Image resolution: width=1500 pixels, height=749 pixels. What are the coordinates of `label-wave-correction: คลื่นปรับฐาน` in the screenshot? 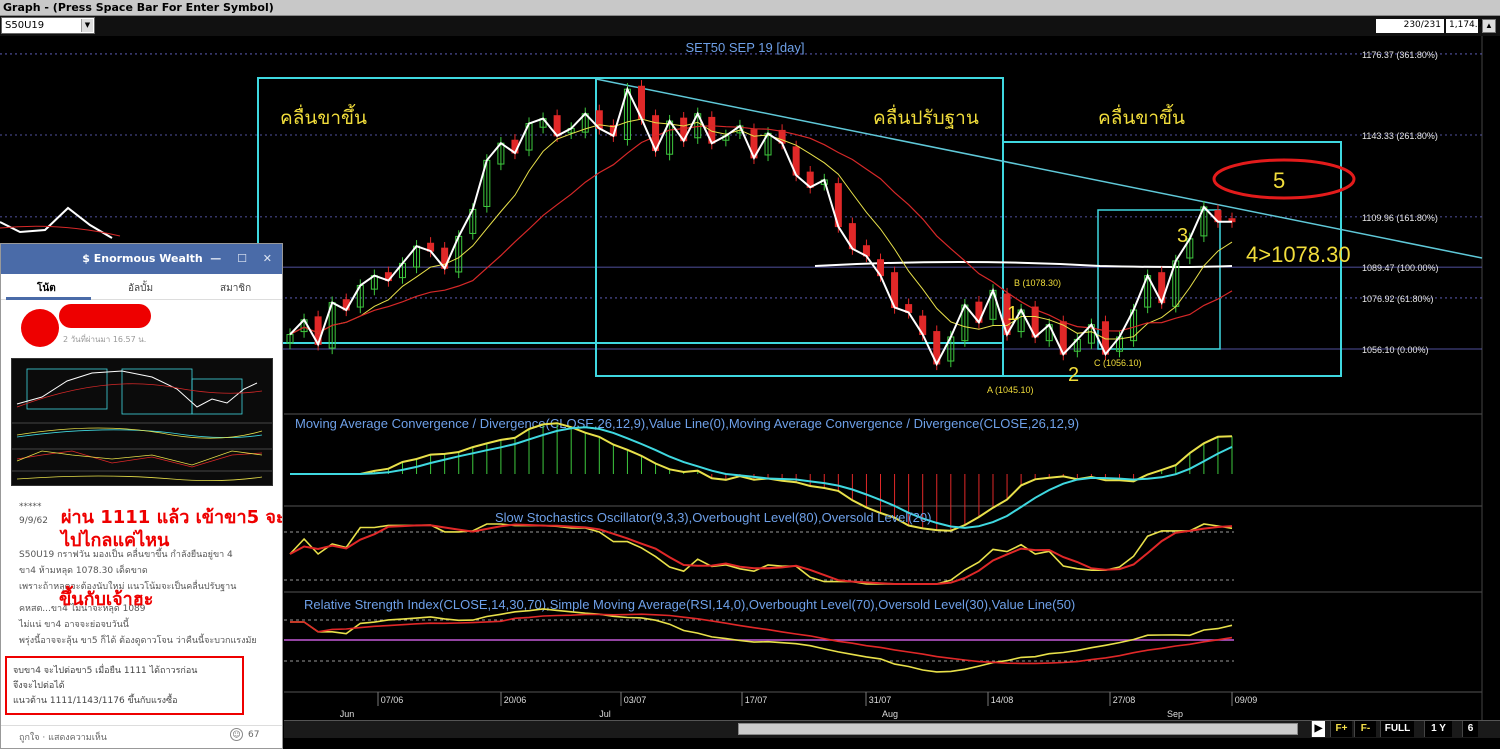 It's located at (926, 116).